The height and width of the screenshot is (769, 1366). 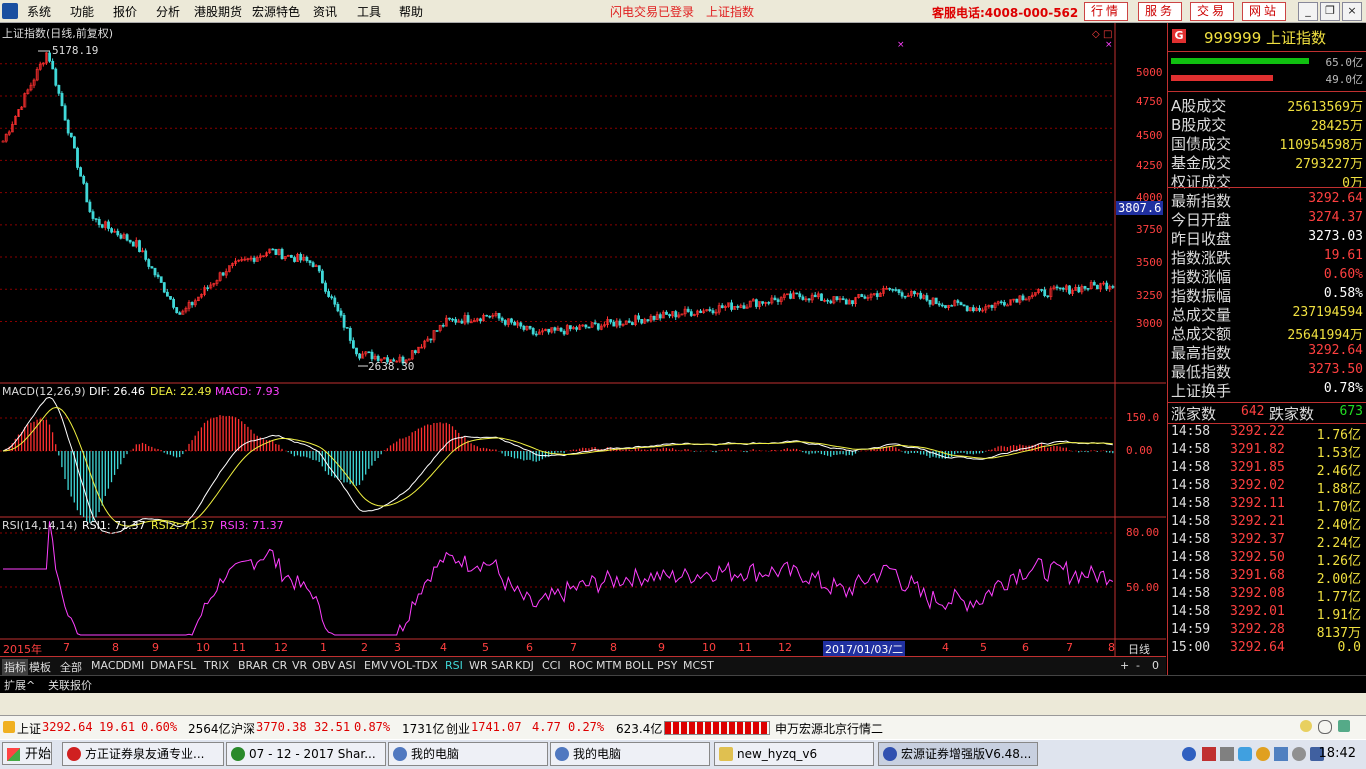 I want to click on indicator-tab-sar: SAR, so click(x=502, y=665).